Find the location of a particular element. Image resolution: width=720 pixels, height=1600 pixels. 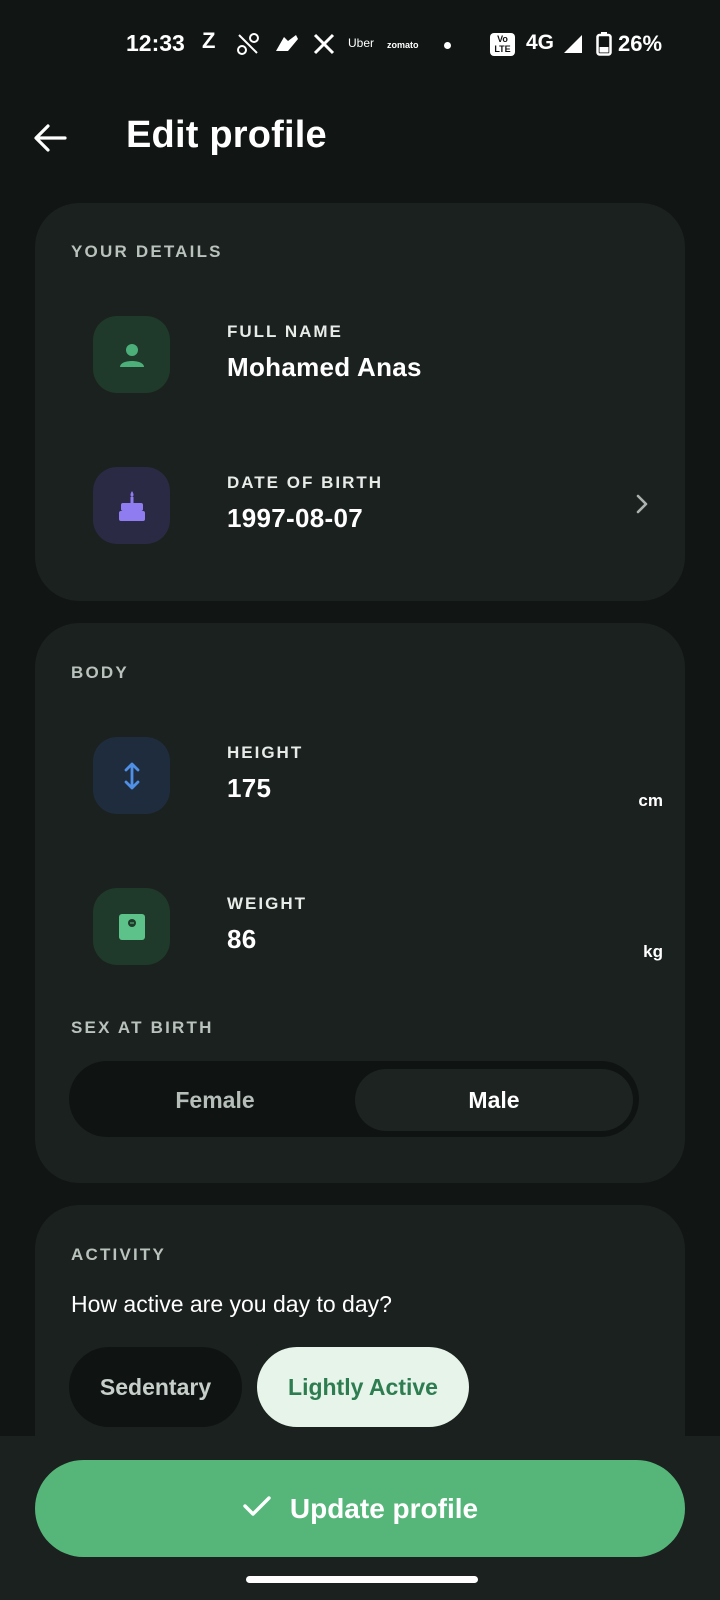

date-of-birth-label: DATE OF BIRTH is located at coordinates (305, 482).